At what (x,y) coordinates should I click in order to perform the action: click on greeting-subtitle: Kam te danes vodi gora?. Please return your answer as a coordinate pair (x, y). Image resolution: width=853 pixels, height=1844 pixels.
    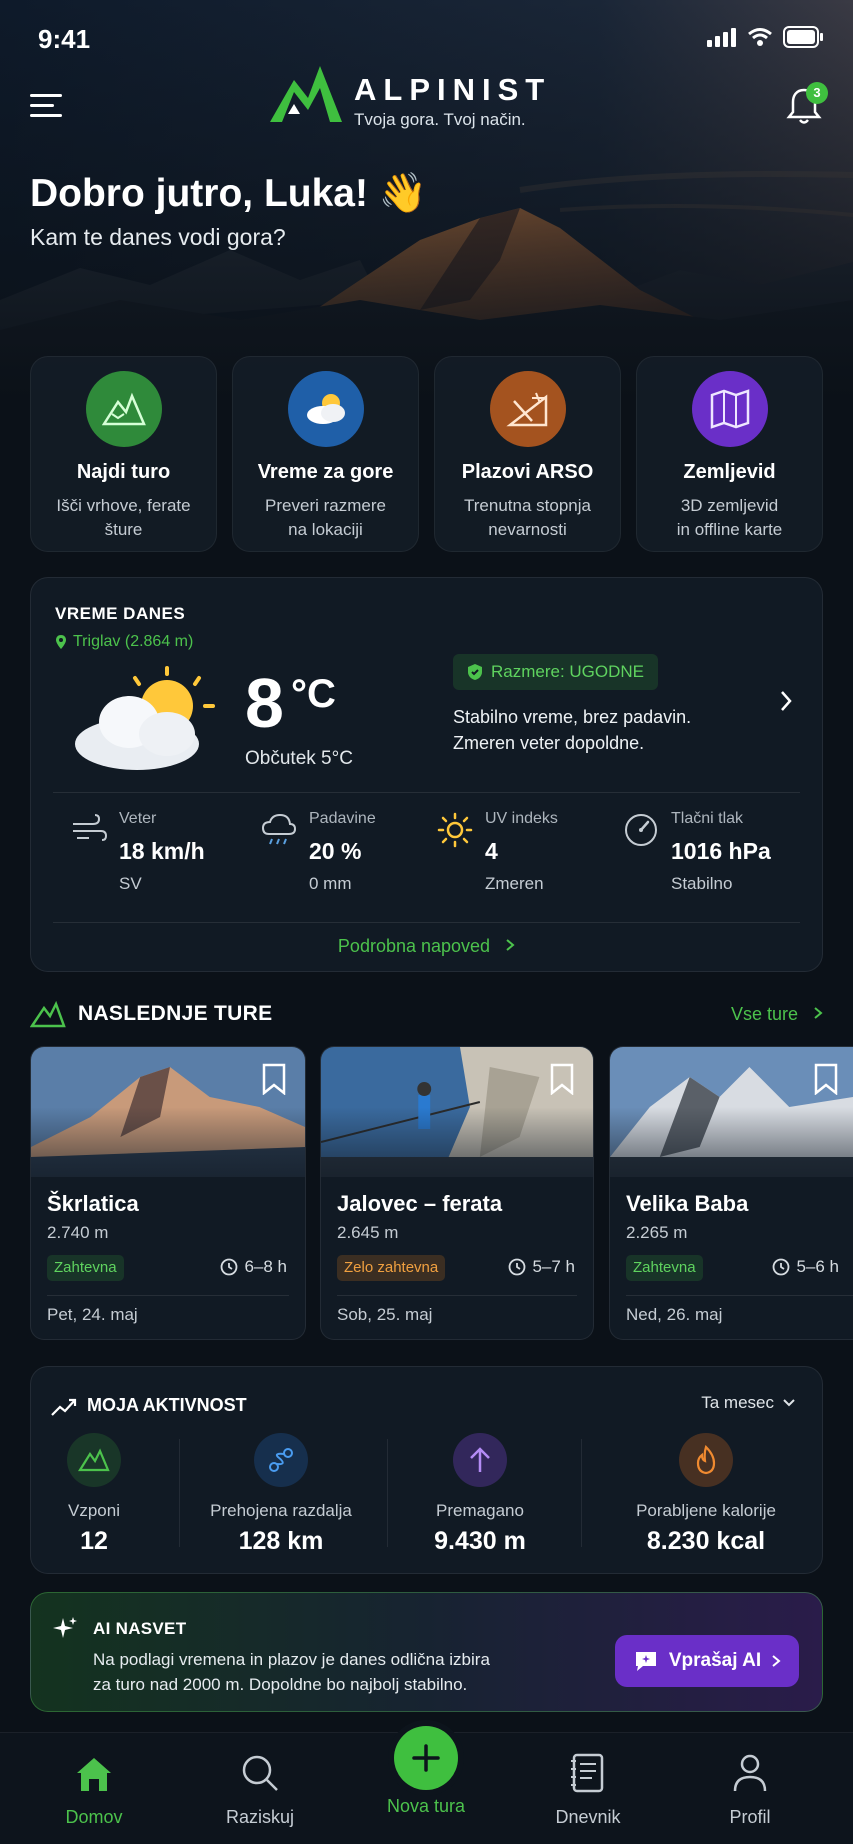
    Looking at the image, I should click on (158, 237).